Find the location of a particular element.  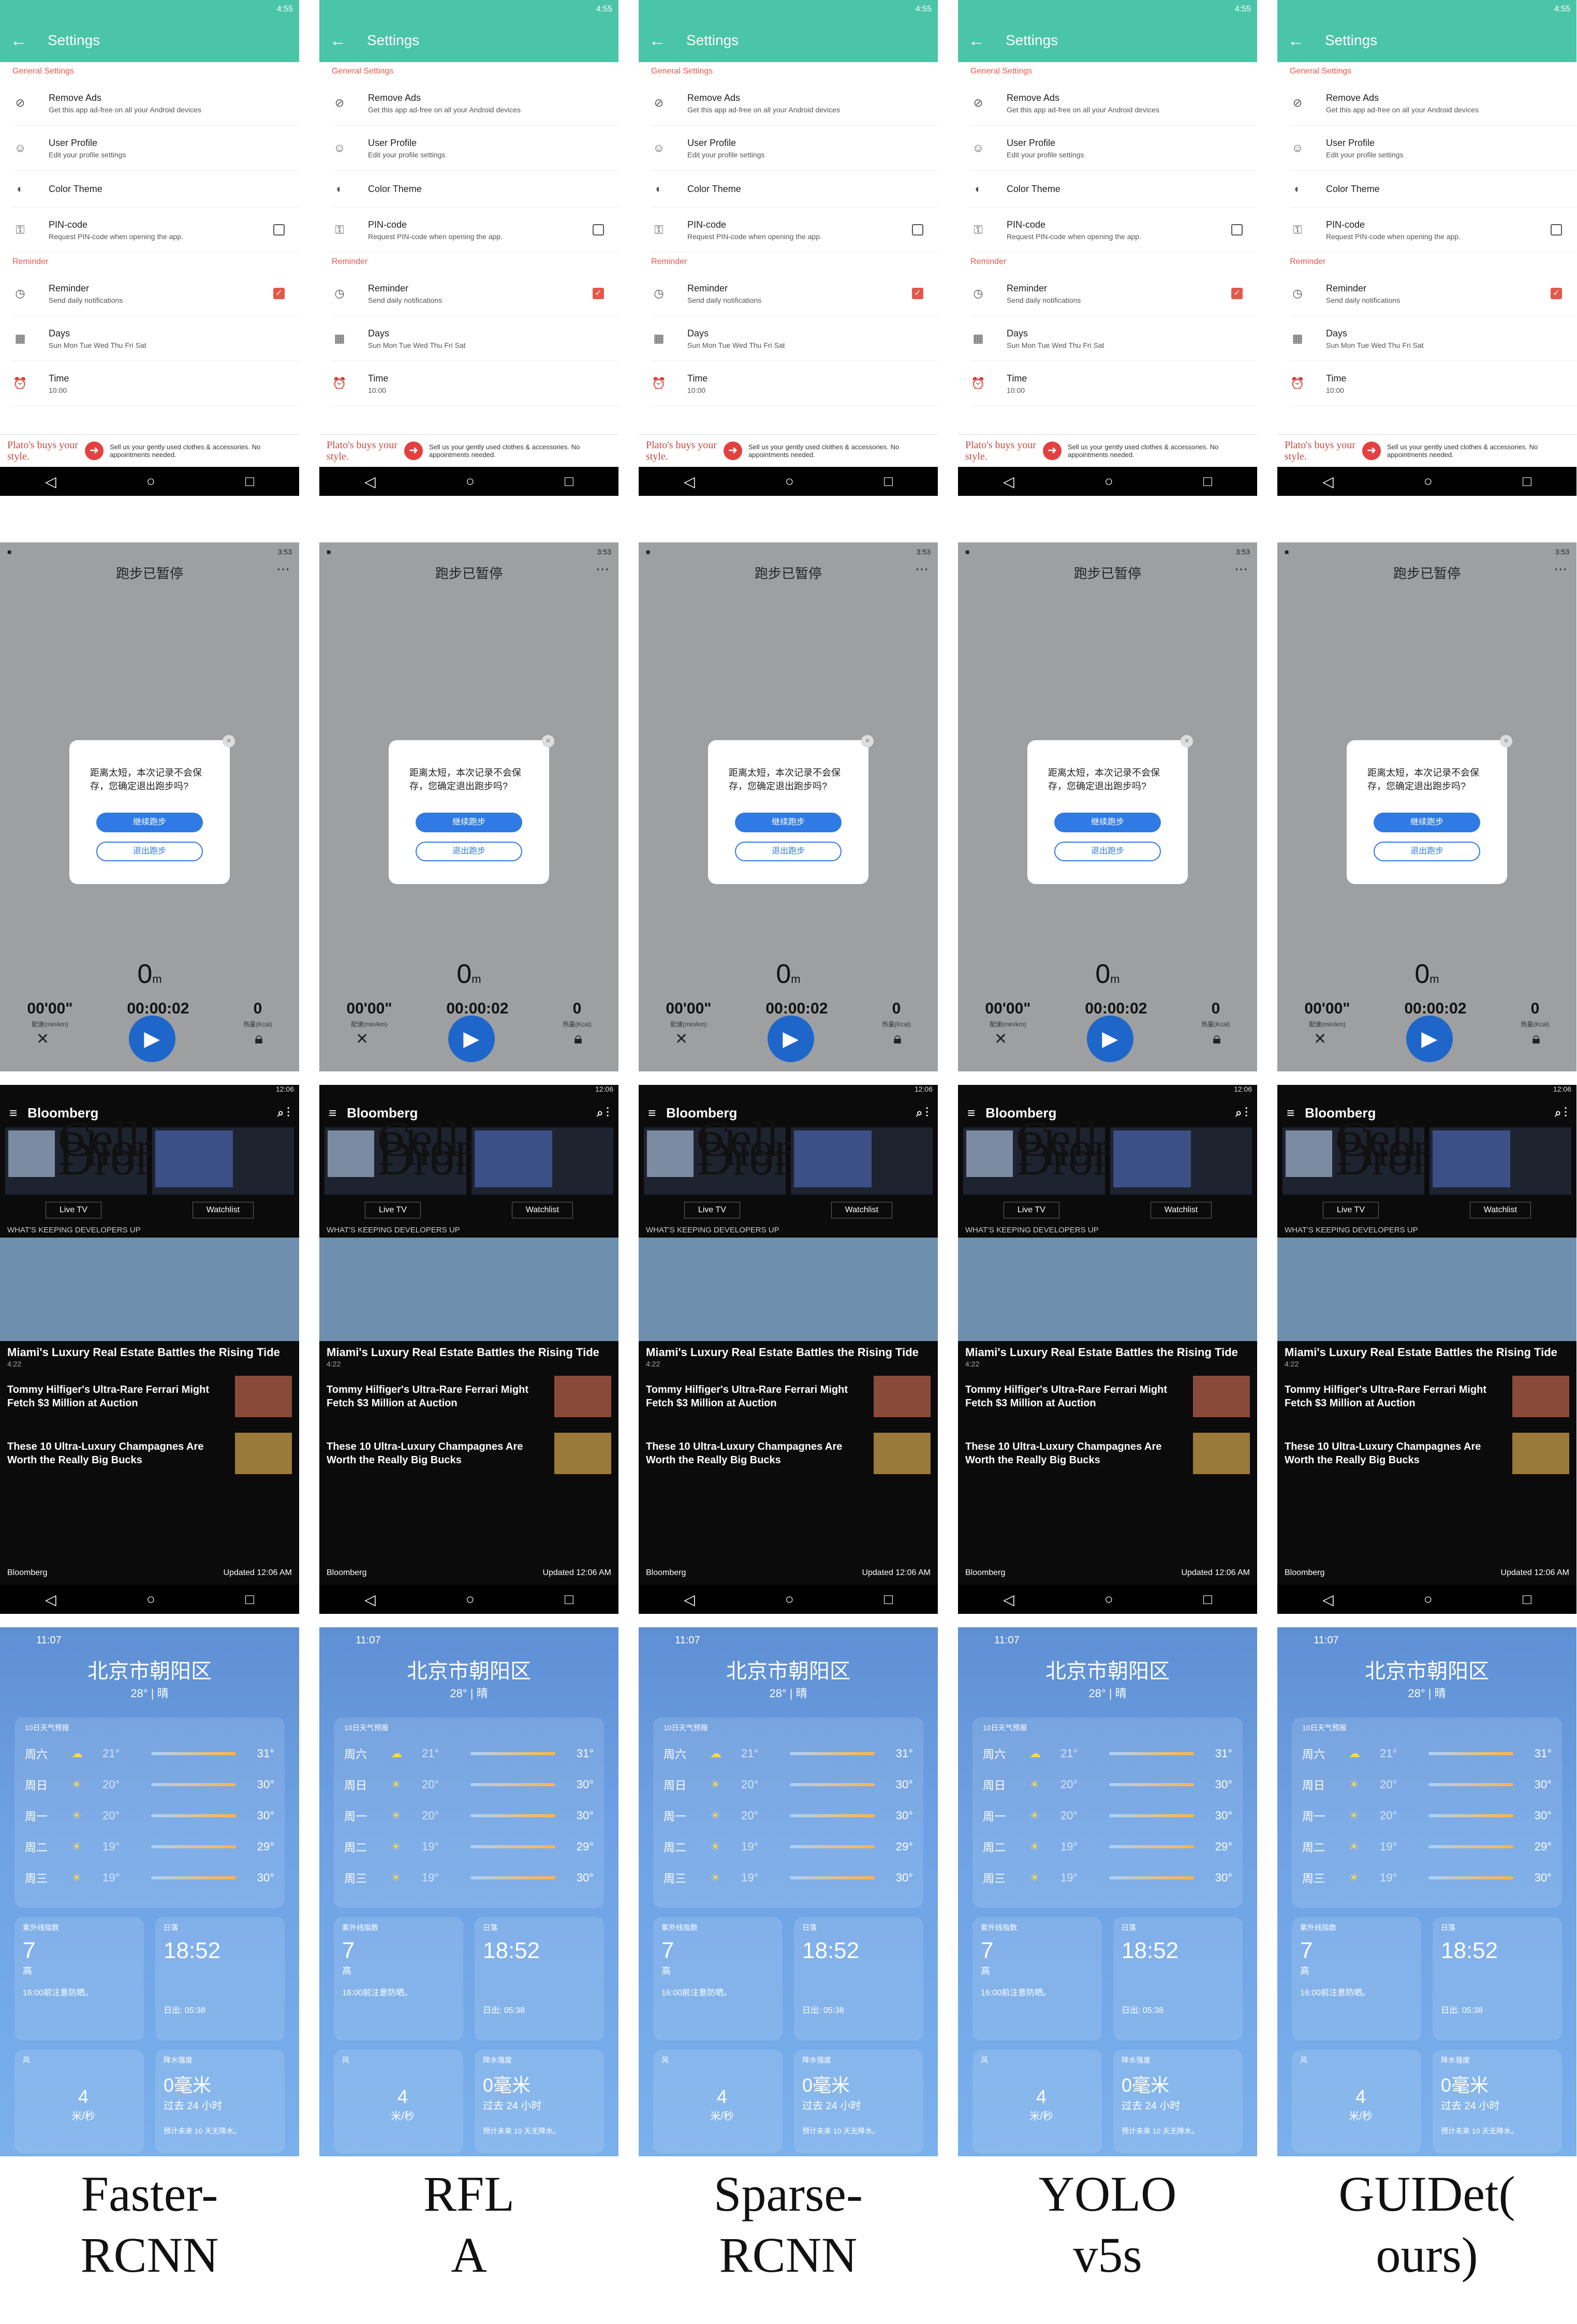

lock-icon: 🔒︎ is located at coordinates (259, 1039).